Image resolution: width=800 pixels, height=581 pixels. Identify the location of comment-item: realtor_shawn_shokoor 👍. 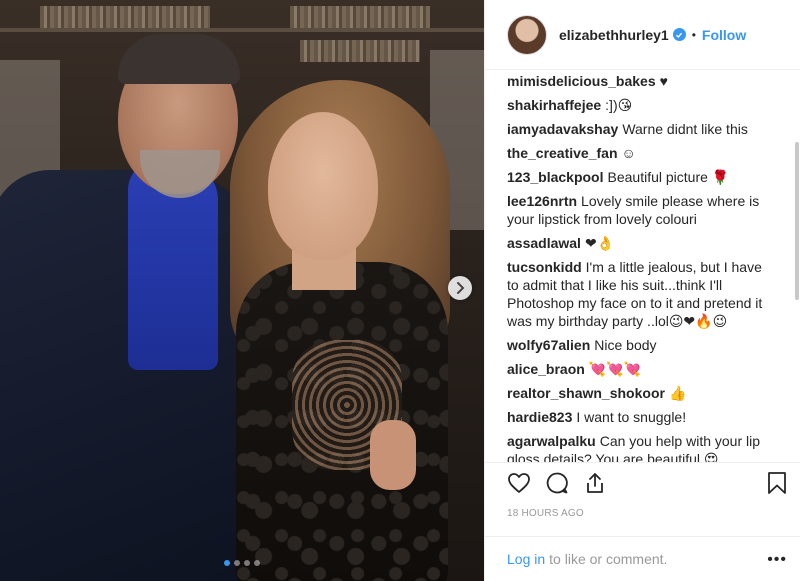
(638, 393).